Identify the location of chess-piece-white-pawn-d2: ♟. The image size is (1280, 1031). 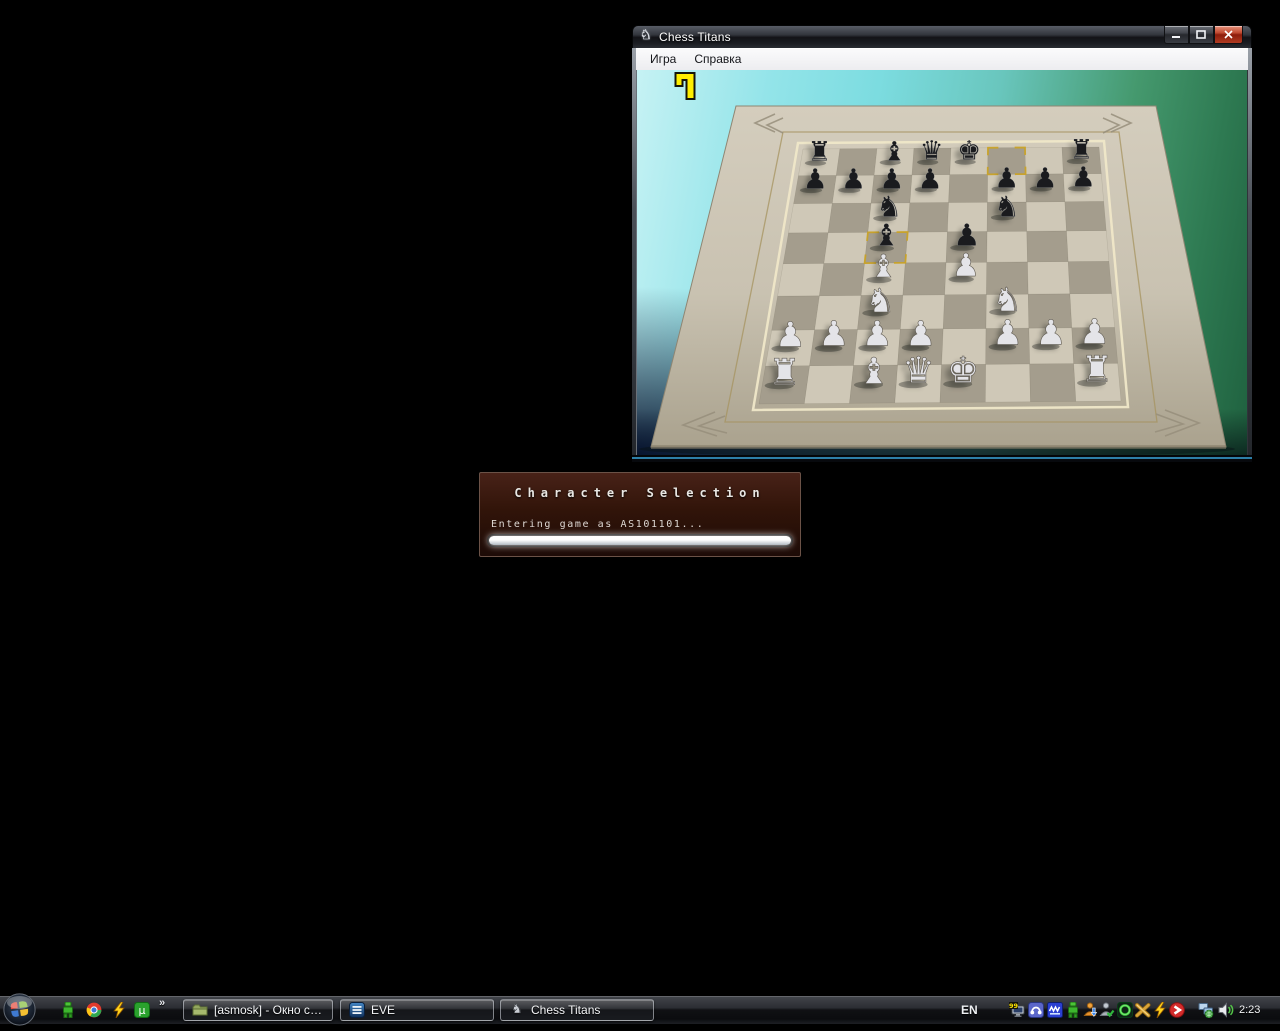
(920, 334).